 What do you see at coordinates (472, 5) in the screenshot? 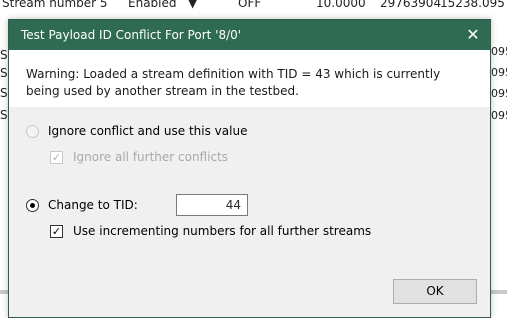
I see `bg-value: 15238.095` at bounding box center [472, 5].